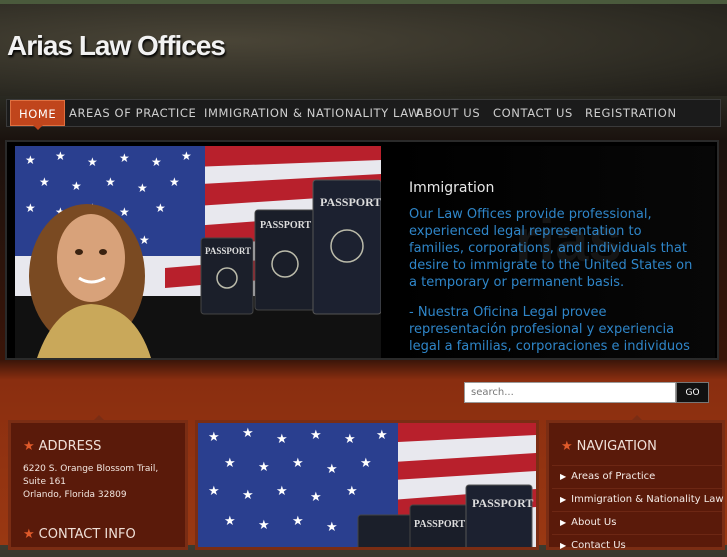 The width and height of the screenshot is (727, 557). What do you see at coordinates (594, 522) in the screenshot?
I see `sidebar-item-label: About Us` at bounding box center [594, 522].